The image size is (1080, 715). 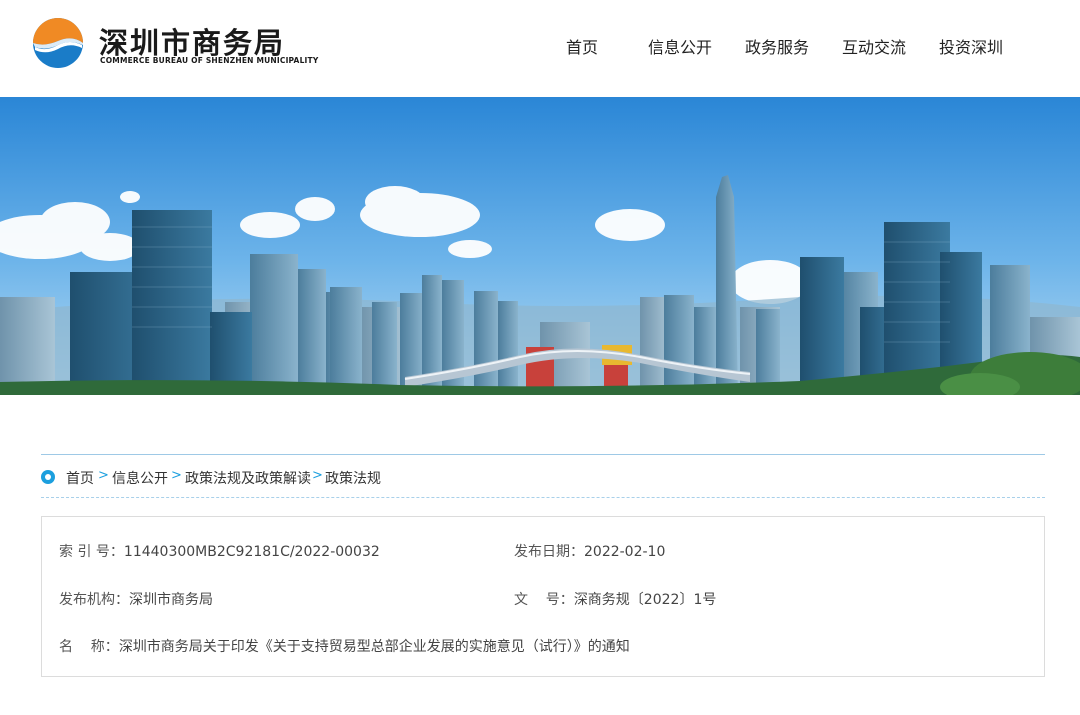 I want to click on breadcrumb-policy-interpretation: 政策法规及政策解读, so click(x=248, y=478).